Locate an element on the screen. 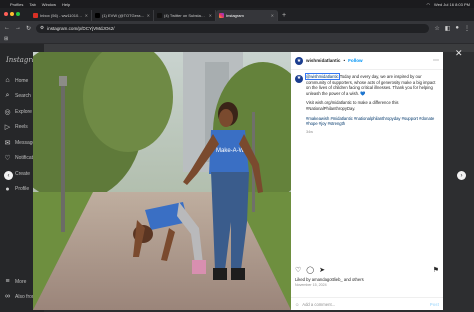  bookmark-star-icon: ☆ is located at coordinates (436, 28).